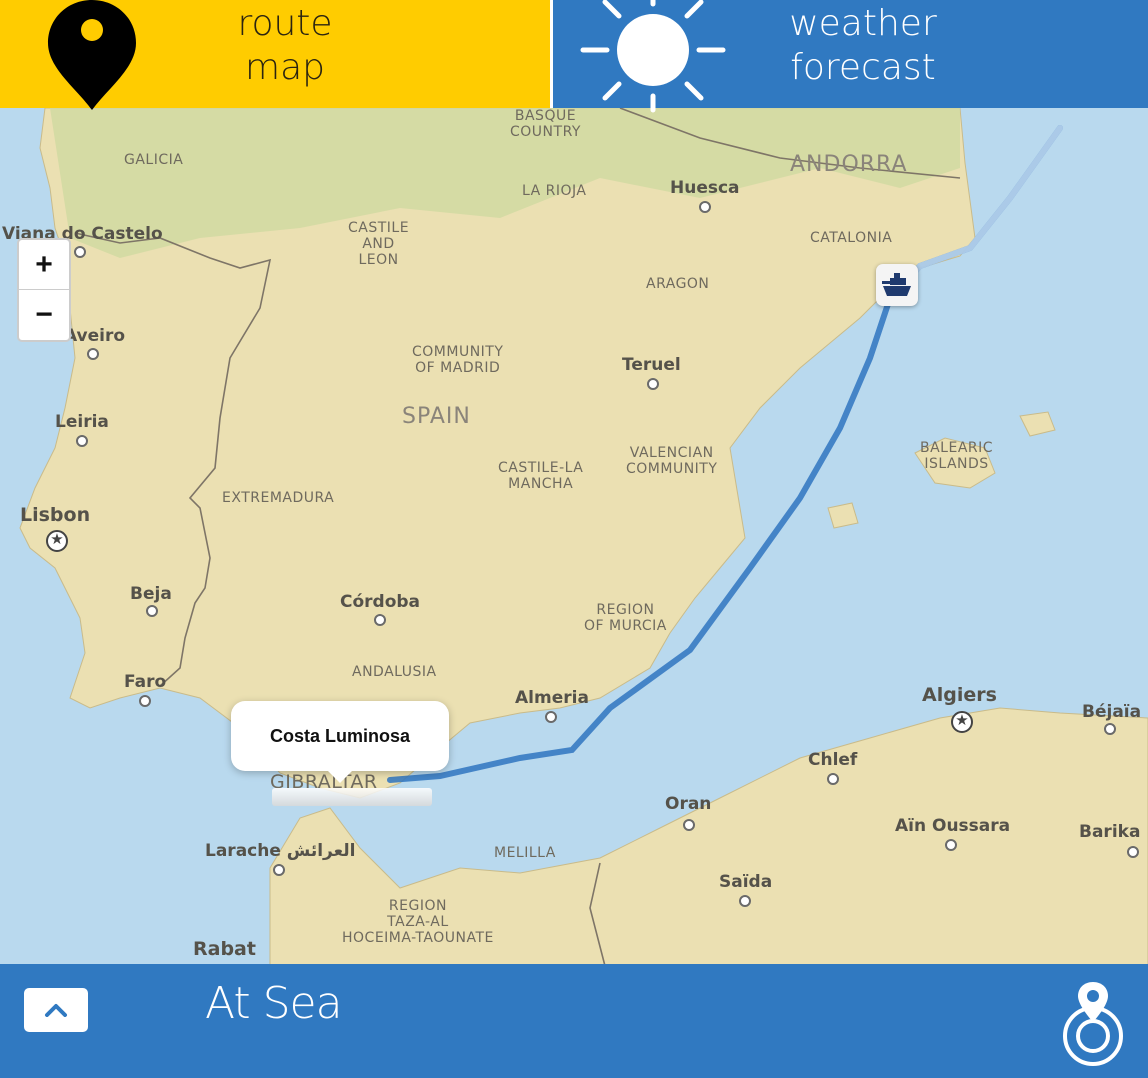 Image resolution: width=1148 pixels, height=1078 pixels. What do you see at coordinates (678, 284) in the screenshot?
I see `label-aragon: ARAGON` at bounding box center [678, 284].